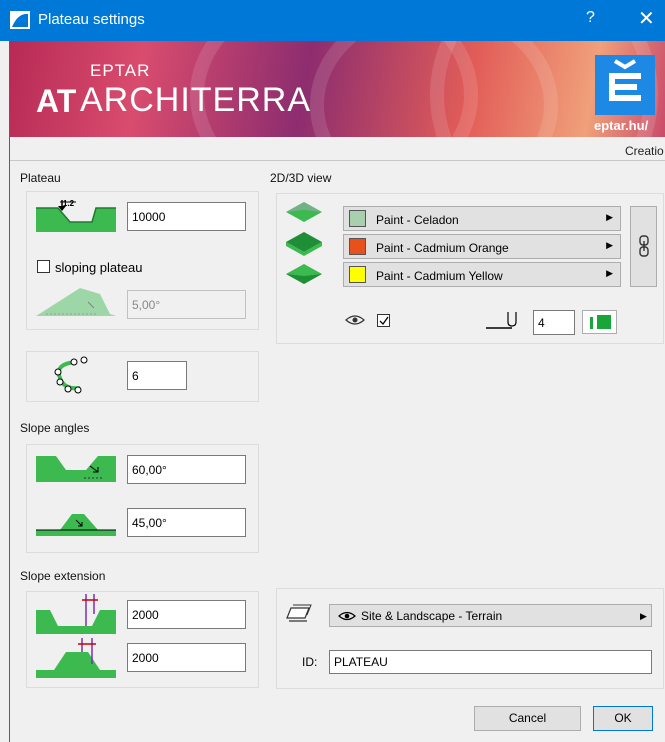  What do you see at coordinates (604, 322) in the screenshot?
I see `pen-color-swatch` at bounding box center [604, 322].